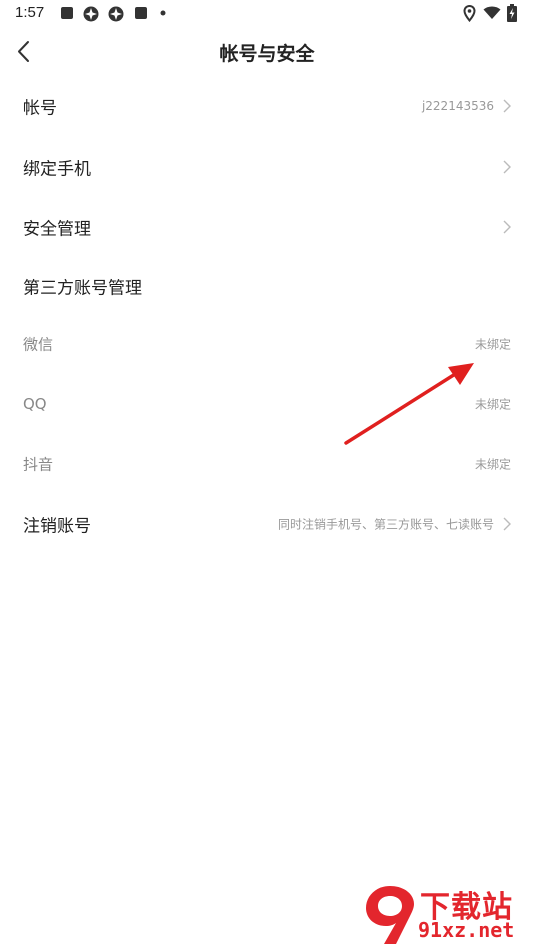  What do you see at coordinates (492, 464) in the screenshot?
I see `douyin-status: 未绑定` at bounding box center [492, 464].